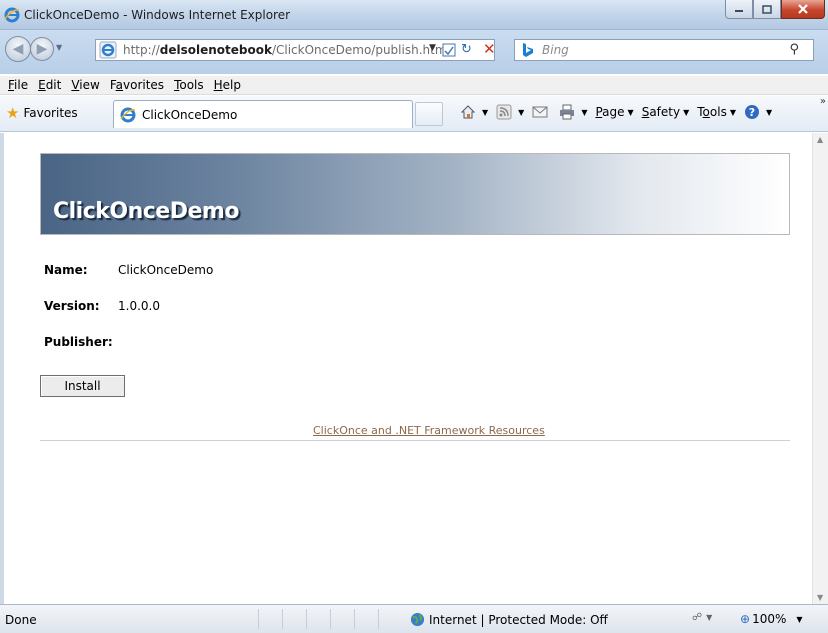 This screenshot has height=633, width=828. What do you see at coordinates (13, 113) in the screenshot?
I see `favorites-star-icon: ★` at bounding box center [13, 113].